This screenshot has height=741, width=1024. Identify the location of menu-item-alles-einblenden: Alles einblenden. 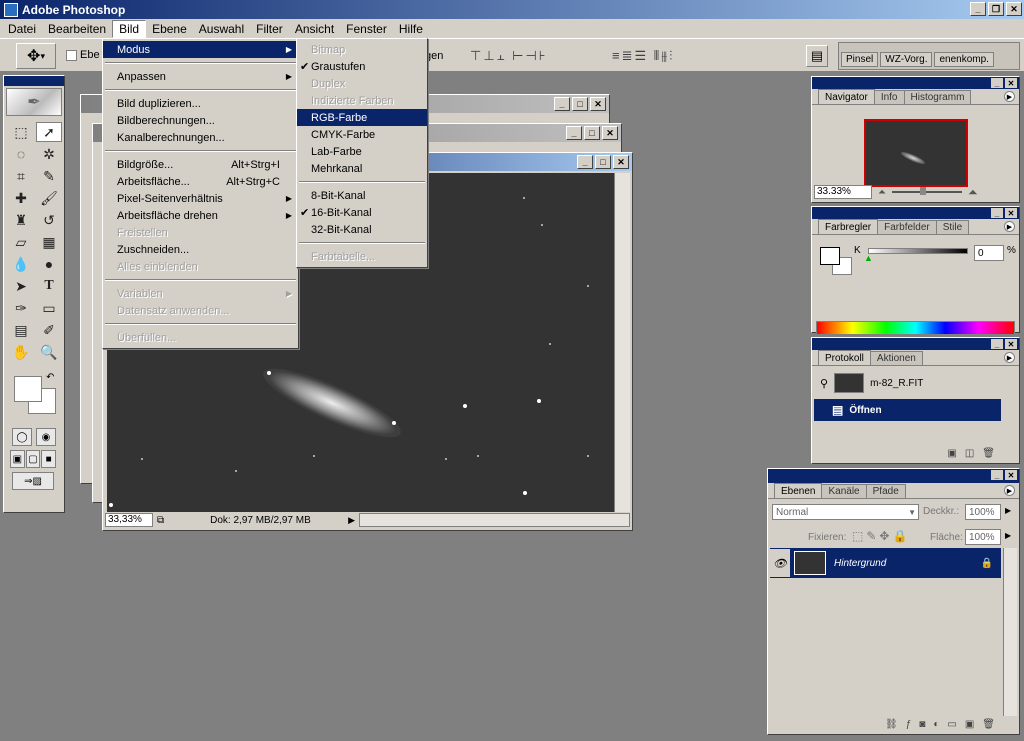
(200, 266).